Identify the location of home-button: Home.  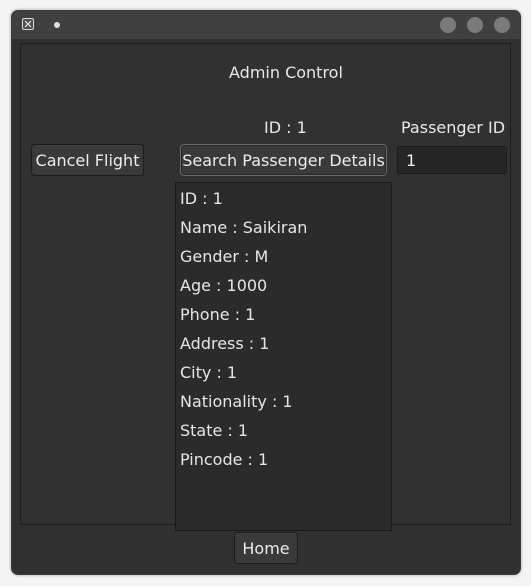
(266, 548).